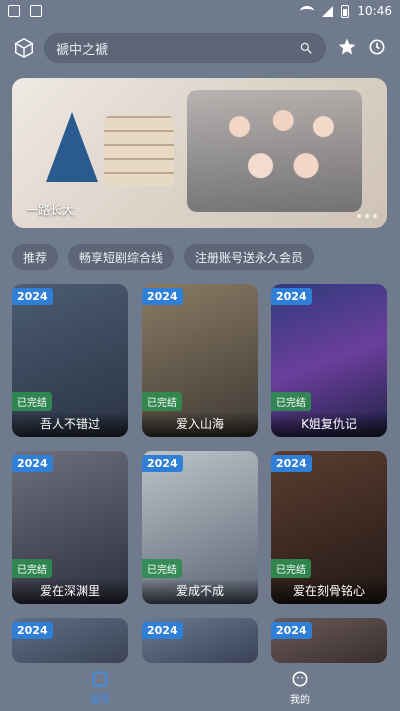 The height and width of the screenshot is (711, 400). What do you see at coordinates (329, 592) in the screenshot?
I see `drama-title: 爱在刻骨铭心` at bounding box center [329, 592].